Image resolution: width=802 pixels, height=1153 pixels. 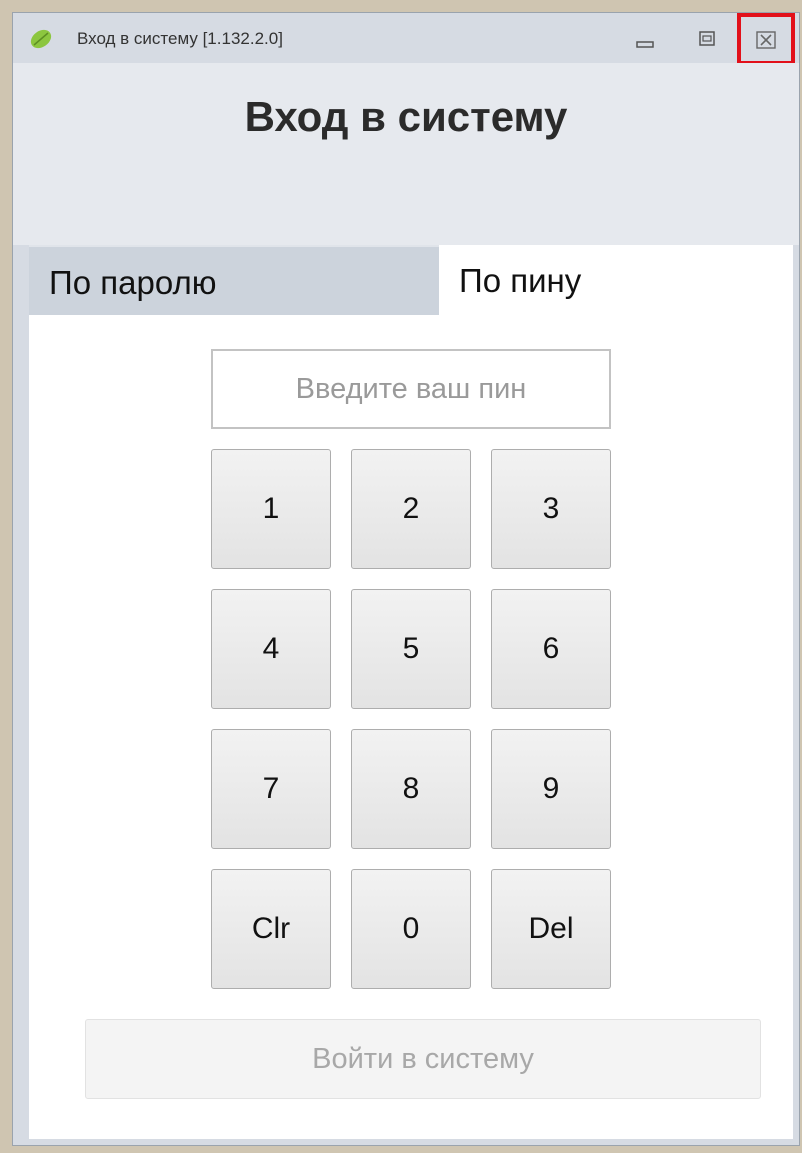 What do you see at coordinates (551, 509) in the screenshot?
I see `key-3-button: 3` at bounding box center [551, 509].